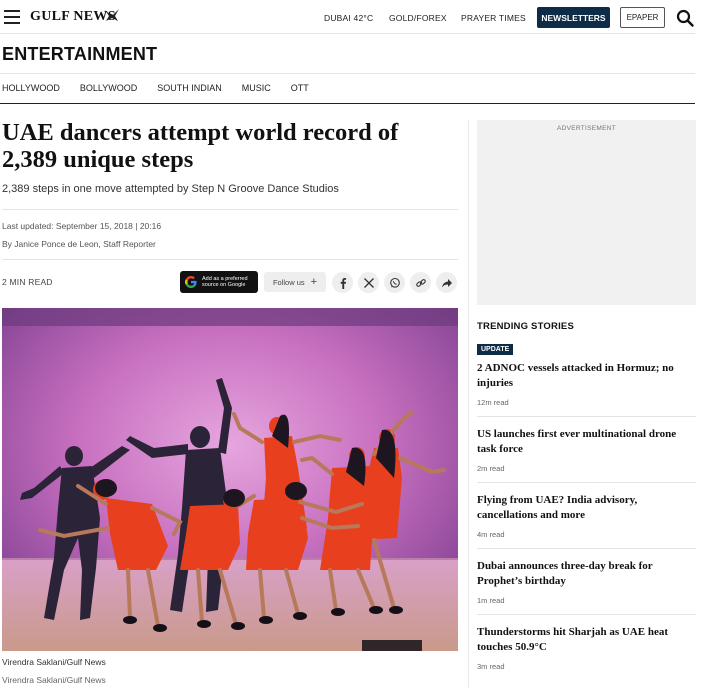  I want to click on gold-forex-link: GOLD/FOREX, so click(418, 18).